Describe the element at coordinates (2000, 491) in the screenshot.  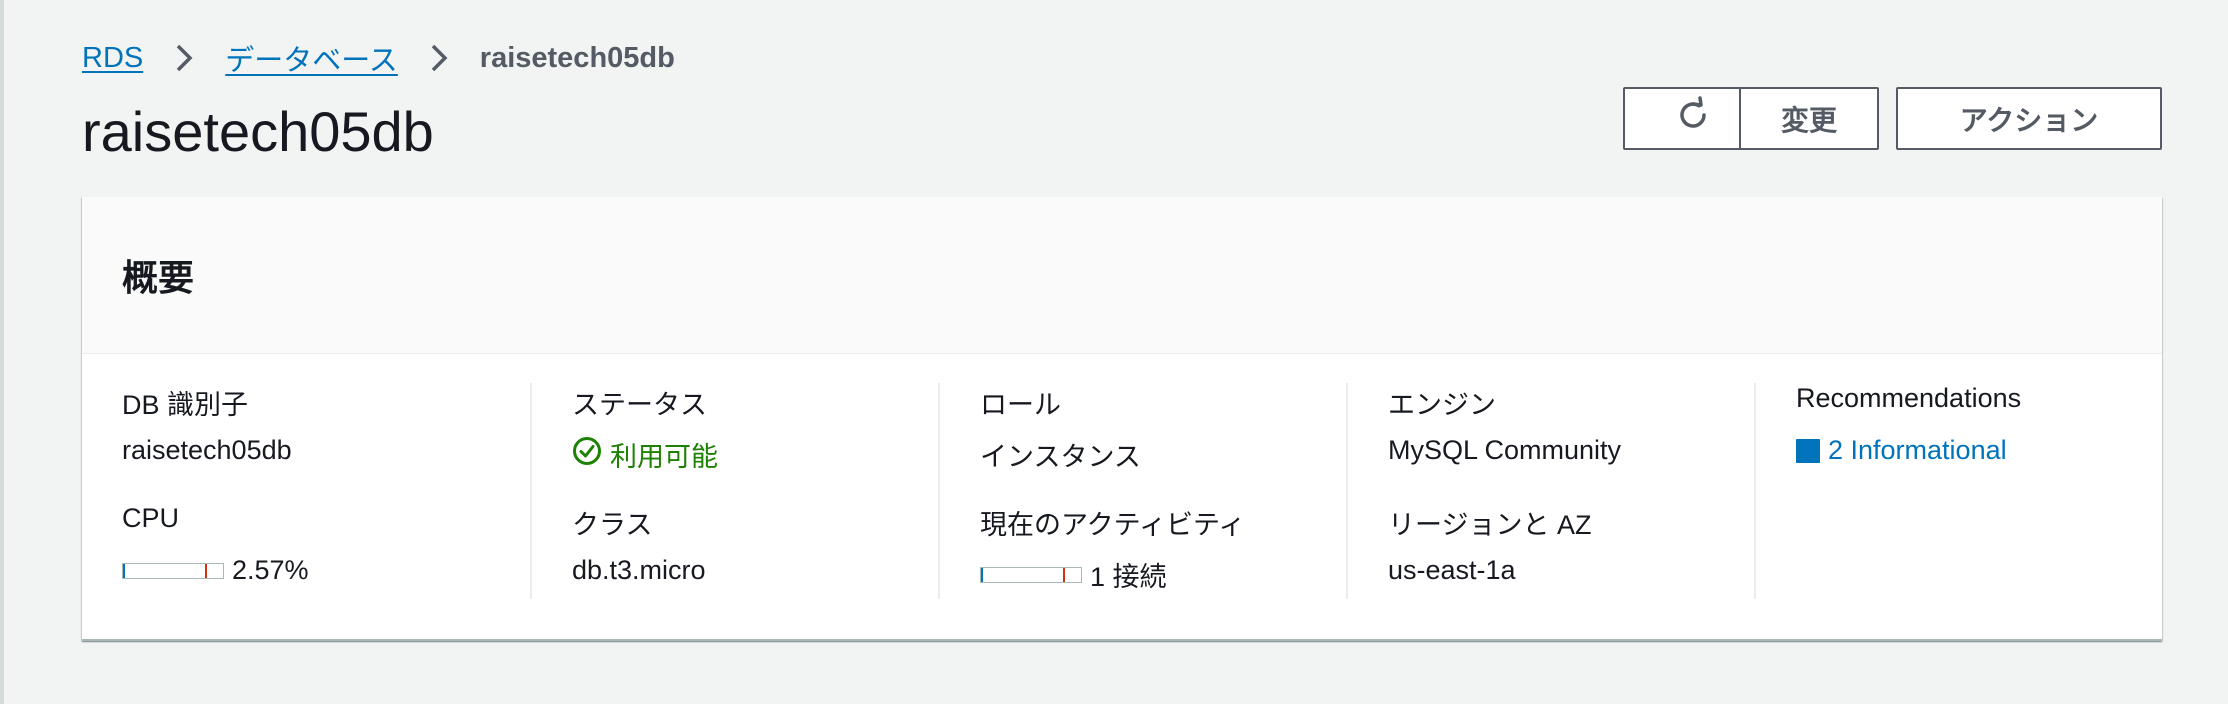
I see `summary-column-recommendations: Recommendations 2 Informational` at that location.